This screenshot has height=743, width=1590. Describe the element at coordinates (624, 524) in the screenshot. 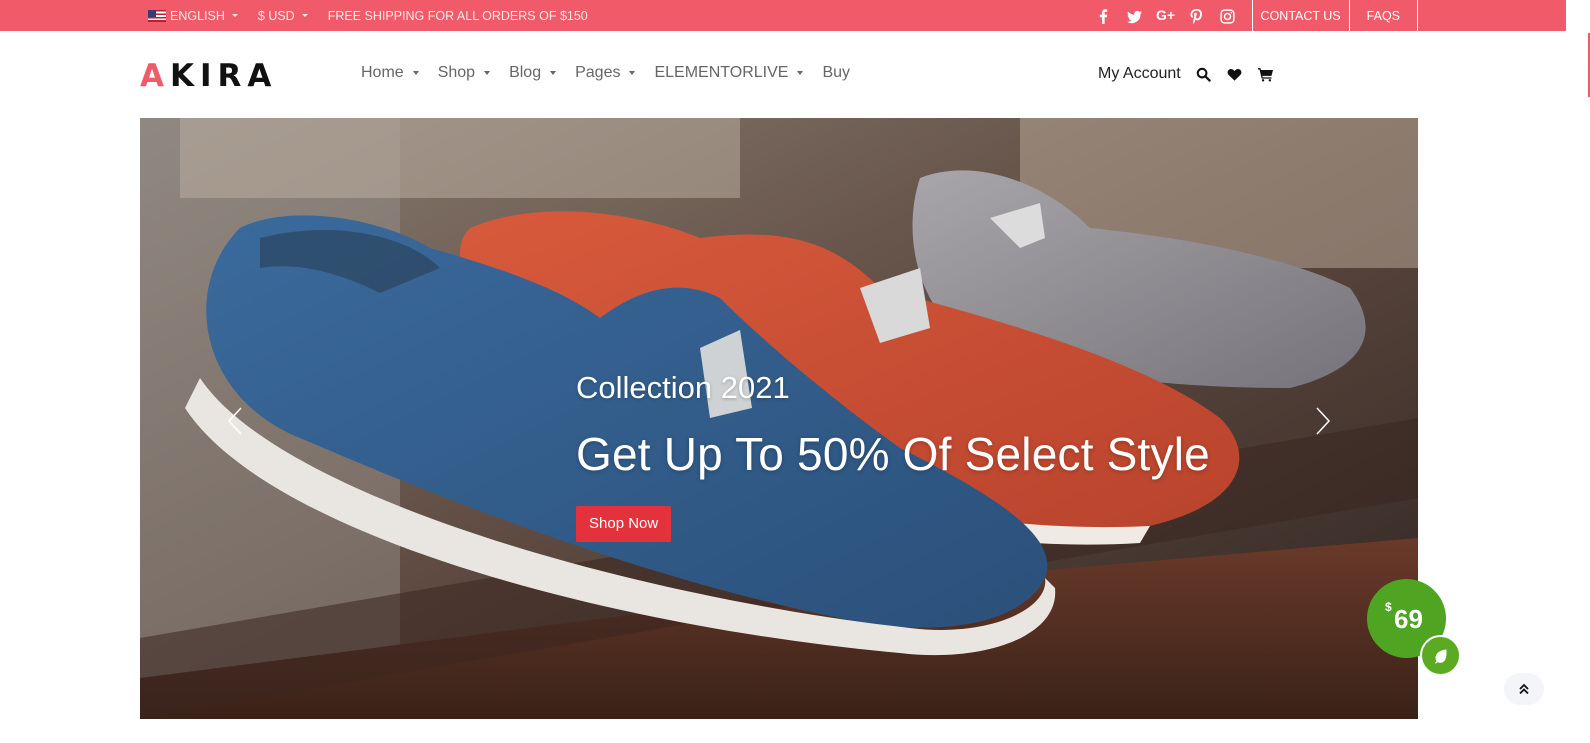

I see `shop-now-button: Shop Now` at that location.